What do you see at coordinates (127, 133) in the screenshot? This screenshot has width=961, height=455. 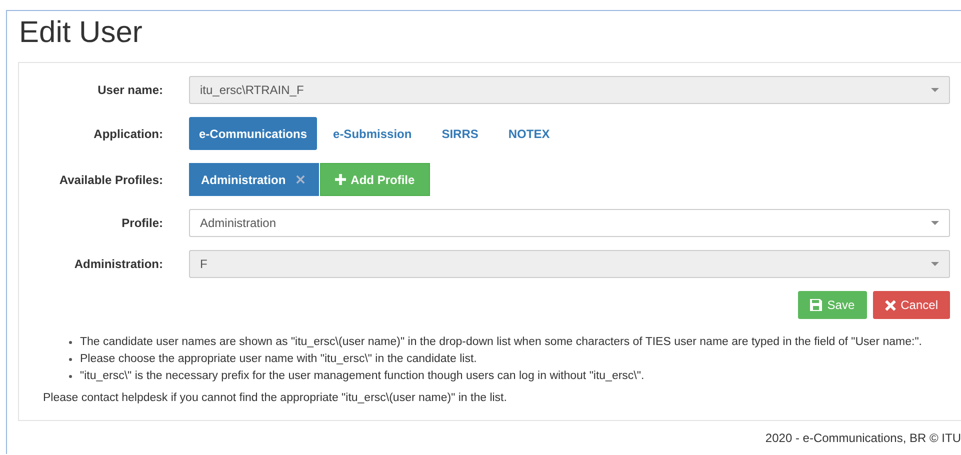 I see `field-label: Application:` at bounding box center [127, 133].